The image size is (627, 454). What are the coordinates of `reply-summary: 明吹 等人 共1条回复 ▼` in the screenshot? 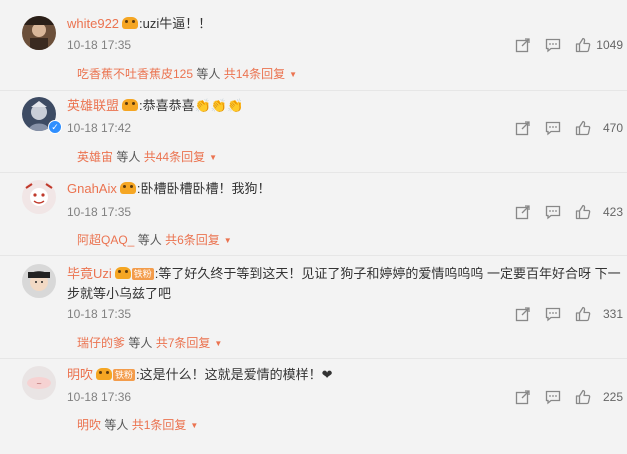 It's located at (137, 424).